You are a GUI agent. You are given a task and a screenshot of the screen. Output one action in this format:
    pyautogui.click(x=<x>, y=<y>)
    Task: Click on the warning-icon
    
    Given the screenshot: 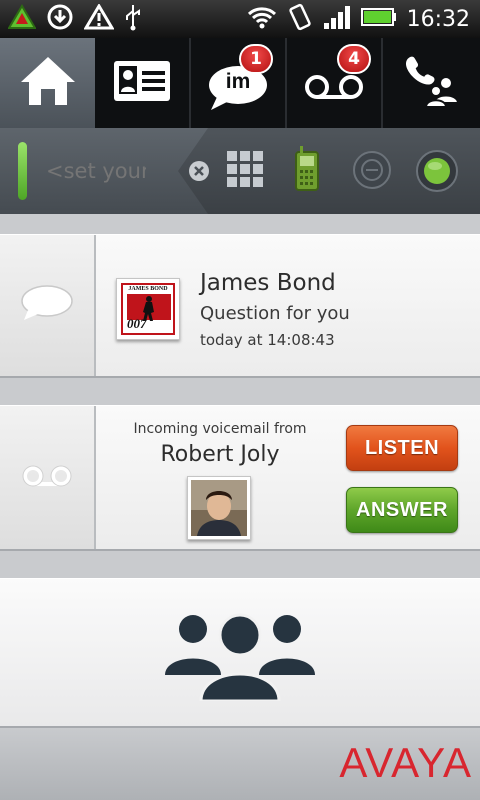 What is the action you would take?
    pyautogui.click(x=99, y=18)
    